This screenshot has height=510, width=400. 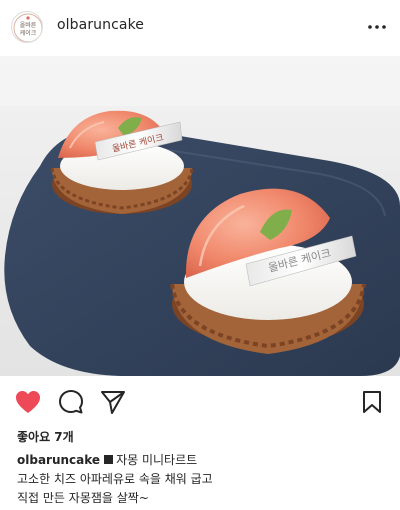 I want to click on share-button, so click(x=113, y=402).